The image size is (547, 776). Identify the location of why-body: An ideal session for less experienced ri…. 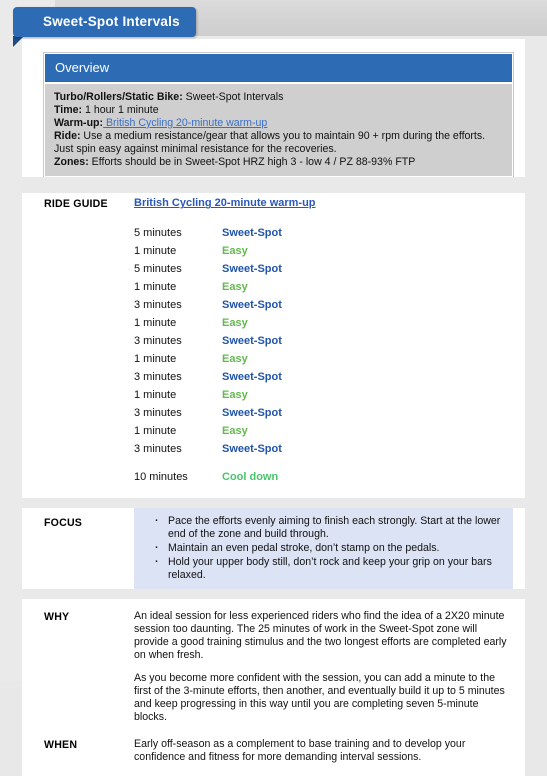
(323, 667).